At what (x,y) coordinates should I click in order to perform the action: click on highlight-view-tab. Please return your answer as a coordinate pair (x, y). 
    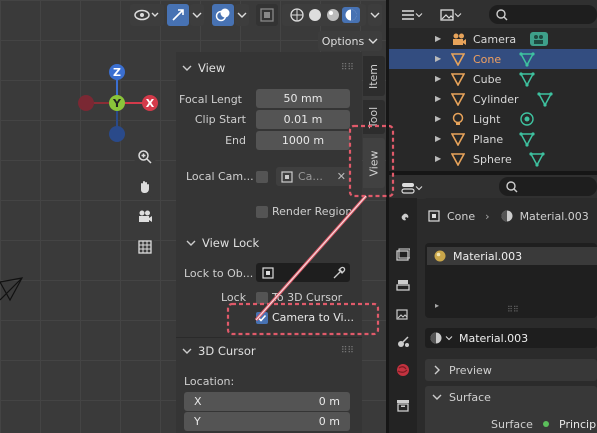
    Looking at the image, I should click on (371, 161).